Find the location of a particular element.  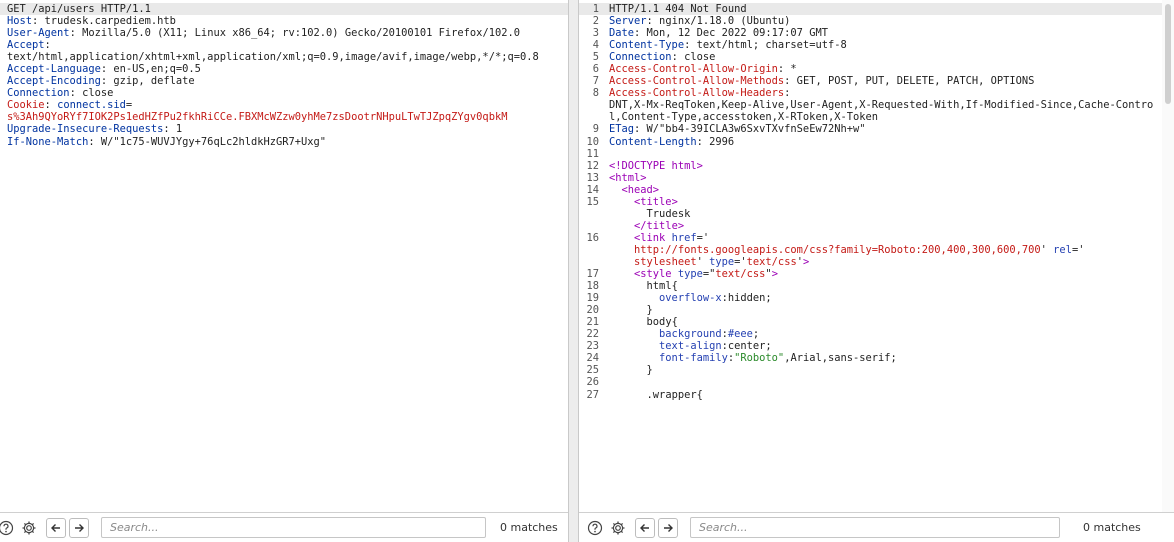

code-token: Access-Control-Allow-Origin is located at coordinates (693, 69).